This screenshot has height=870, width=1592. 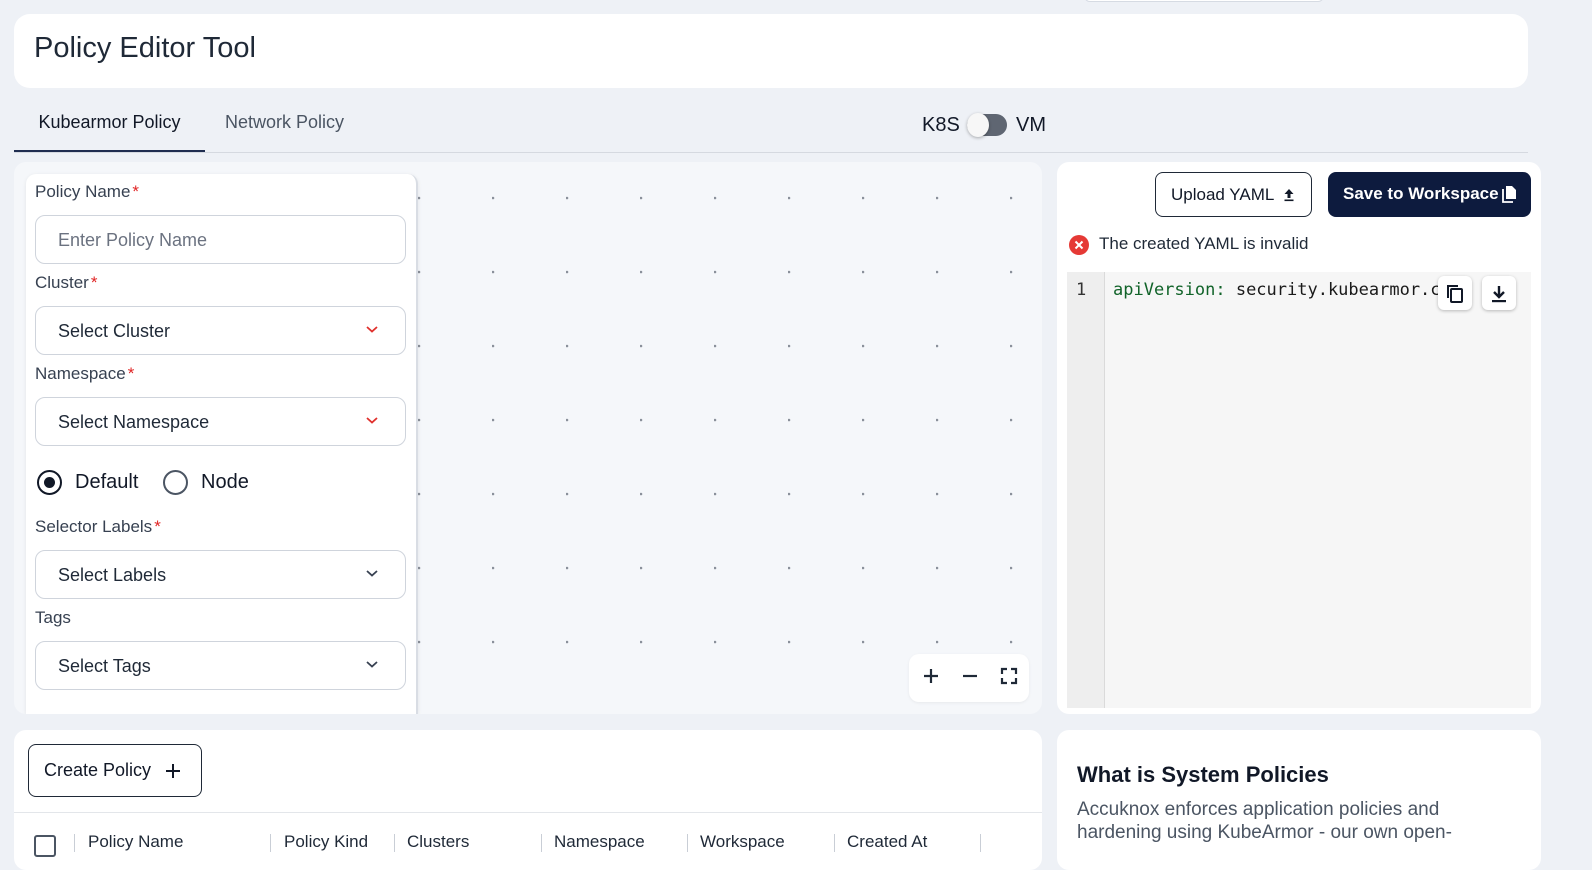 I want to click on canvas-zoom-controls, so click(x=969, y=678).